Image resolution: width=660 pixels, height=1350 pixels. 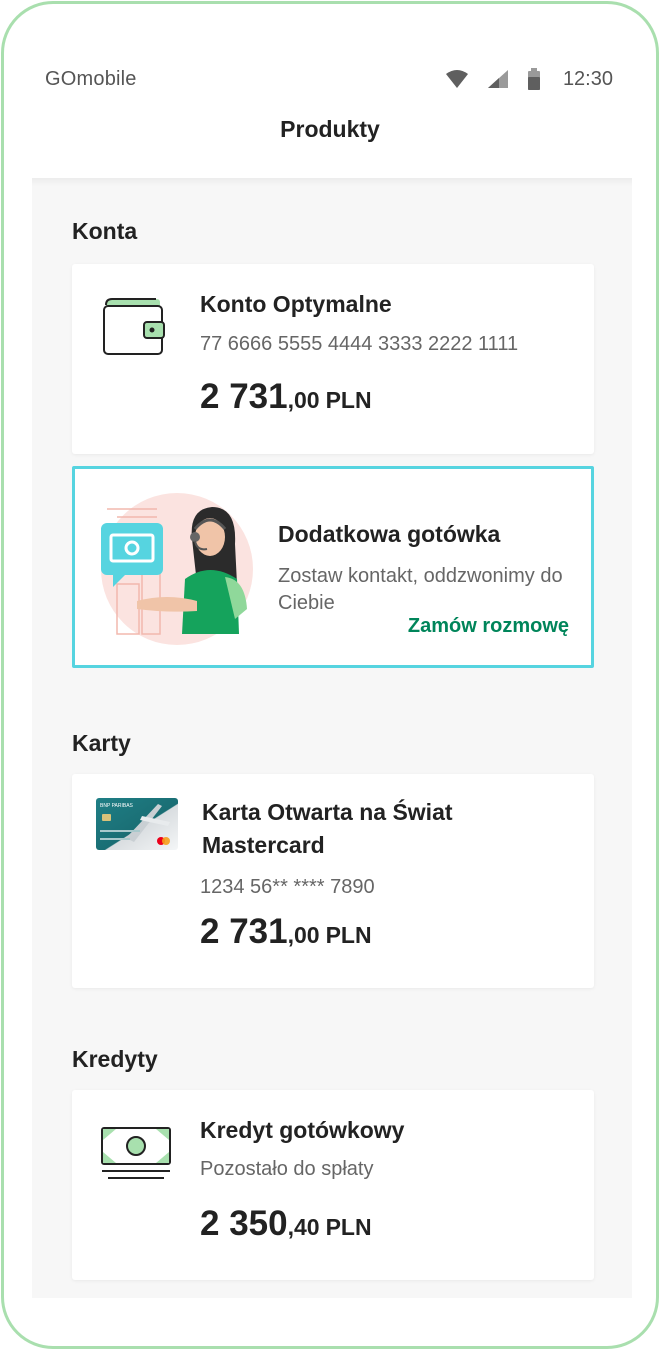 I want to click on account-balance-currency: PLN, so click(x=348, y=400).